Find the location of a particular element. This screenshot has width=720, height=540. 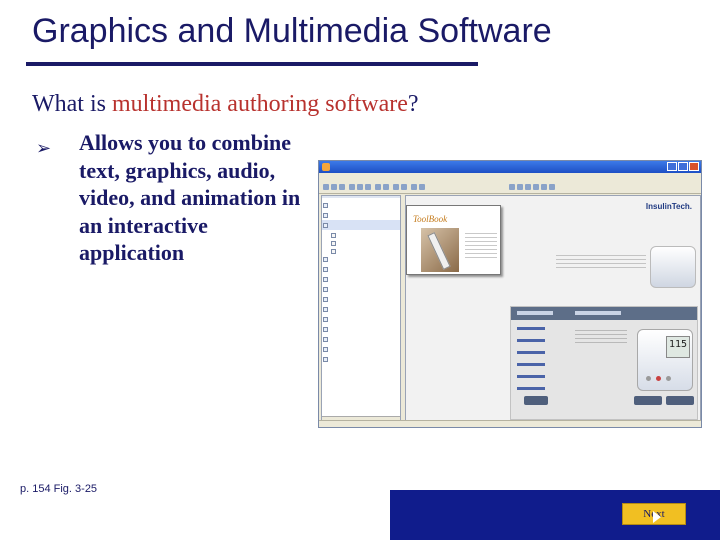

exit-button is located at coordinates (536, 400).